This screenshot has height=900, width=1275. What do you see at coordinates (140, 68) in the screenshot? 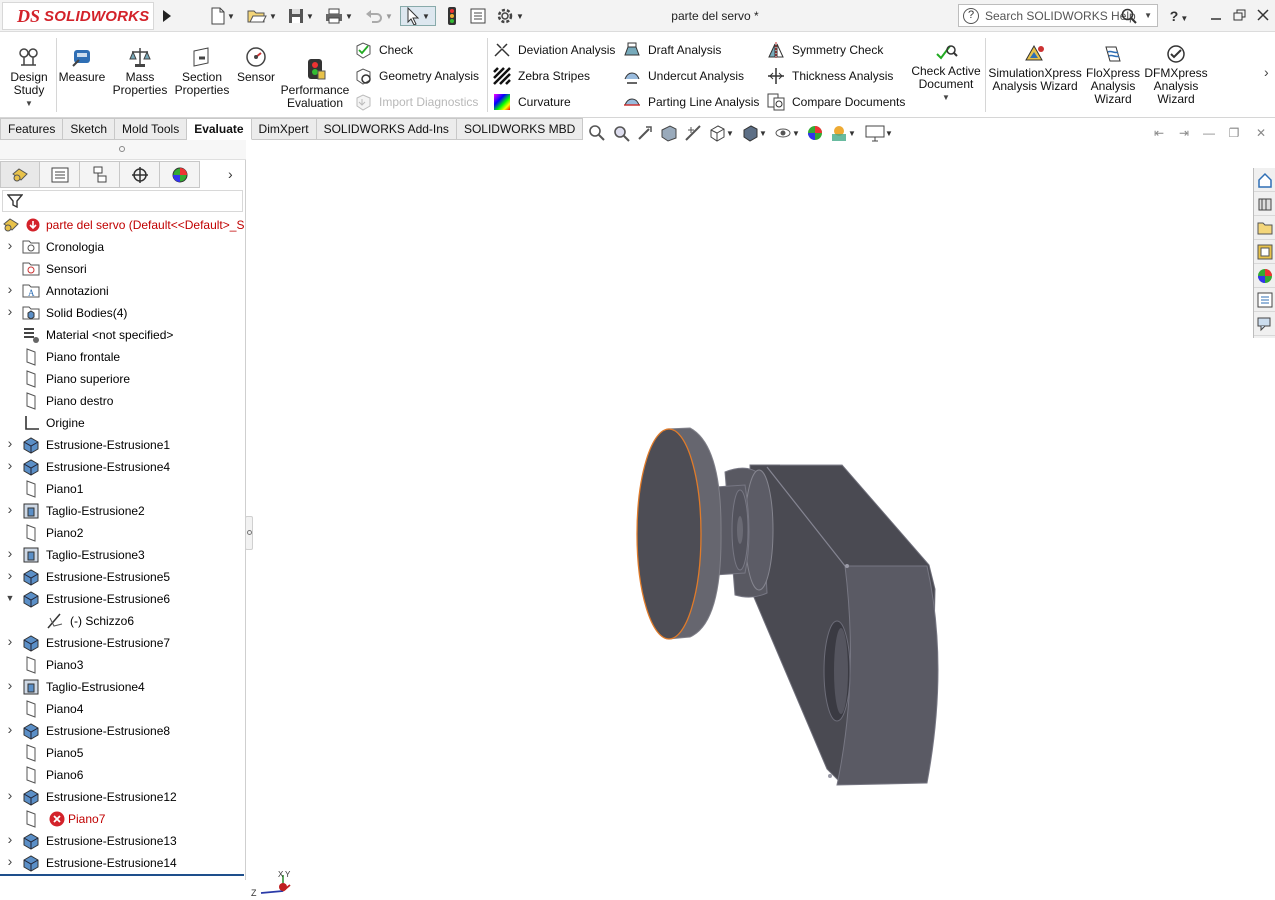
I see `mass-properties-button: Mass Properties` at bounding box center [140, 68].